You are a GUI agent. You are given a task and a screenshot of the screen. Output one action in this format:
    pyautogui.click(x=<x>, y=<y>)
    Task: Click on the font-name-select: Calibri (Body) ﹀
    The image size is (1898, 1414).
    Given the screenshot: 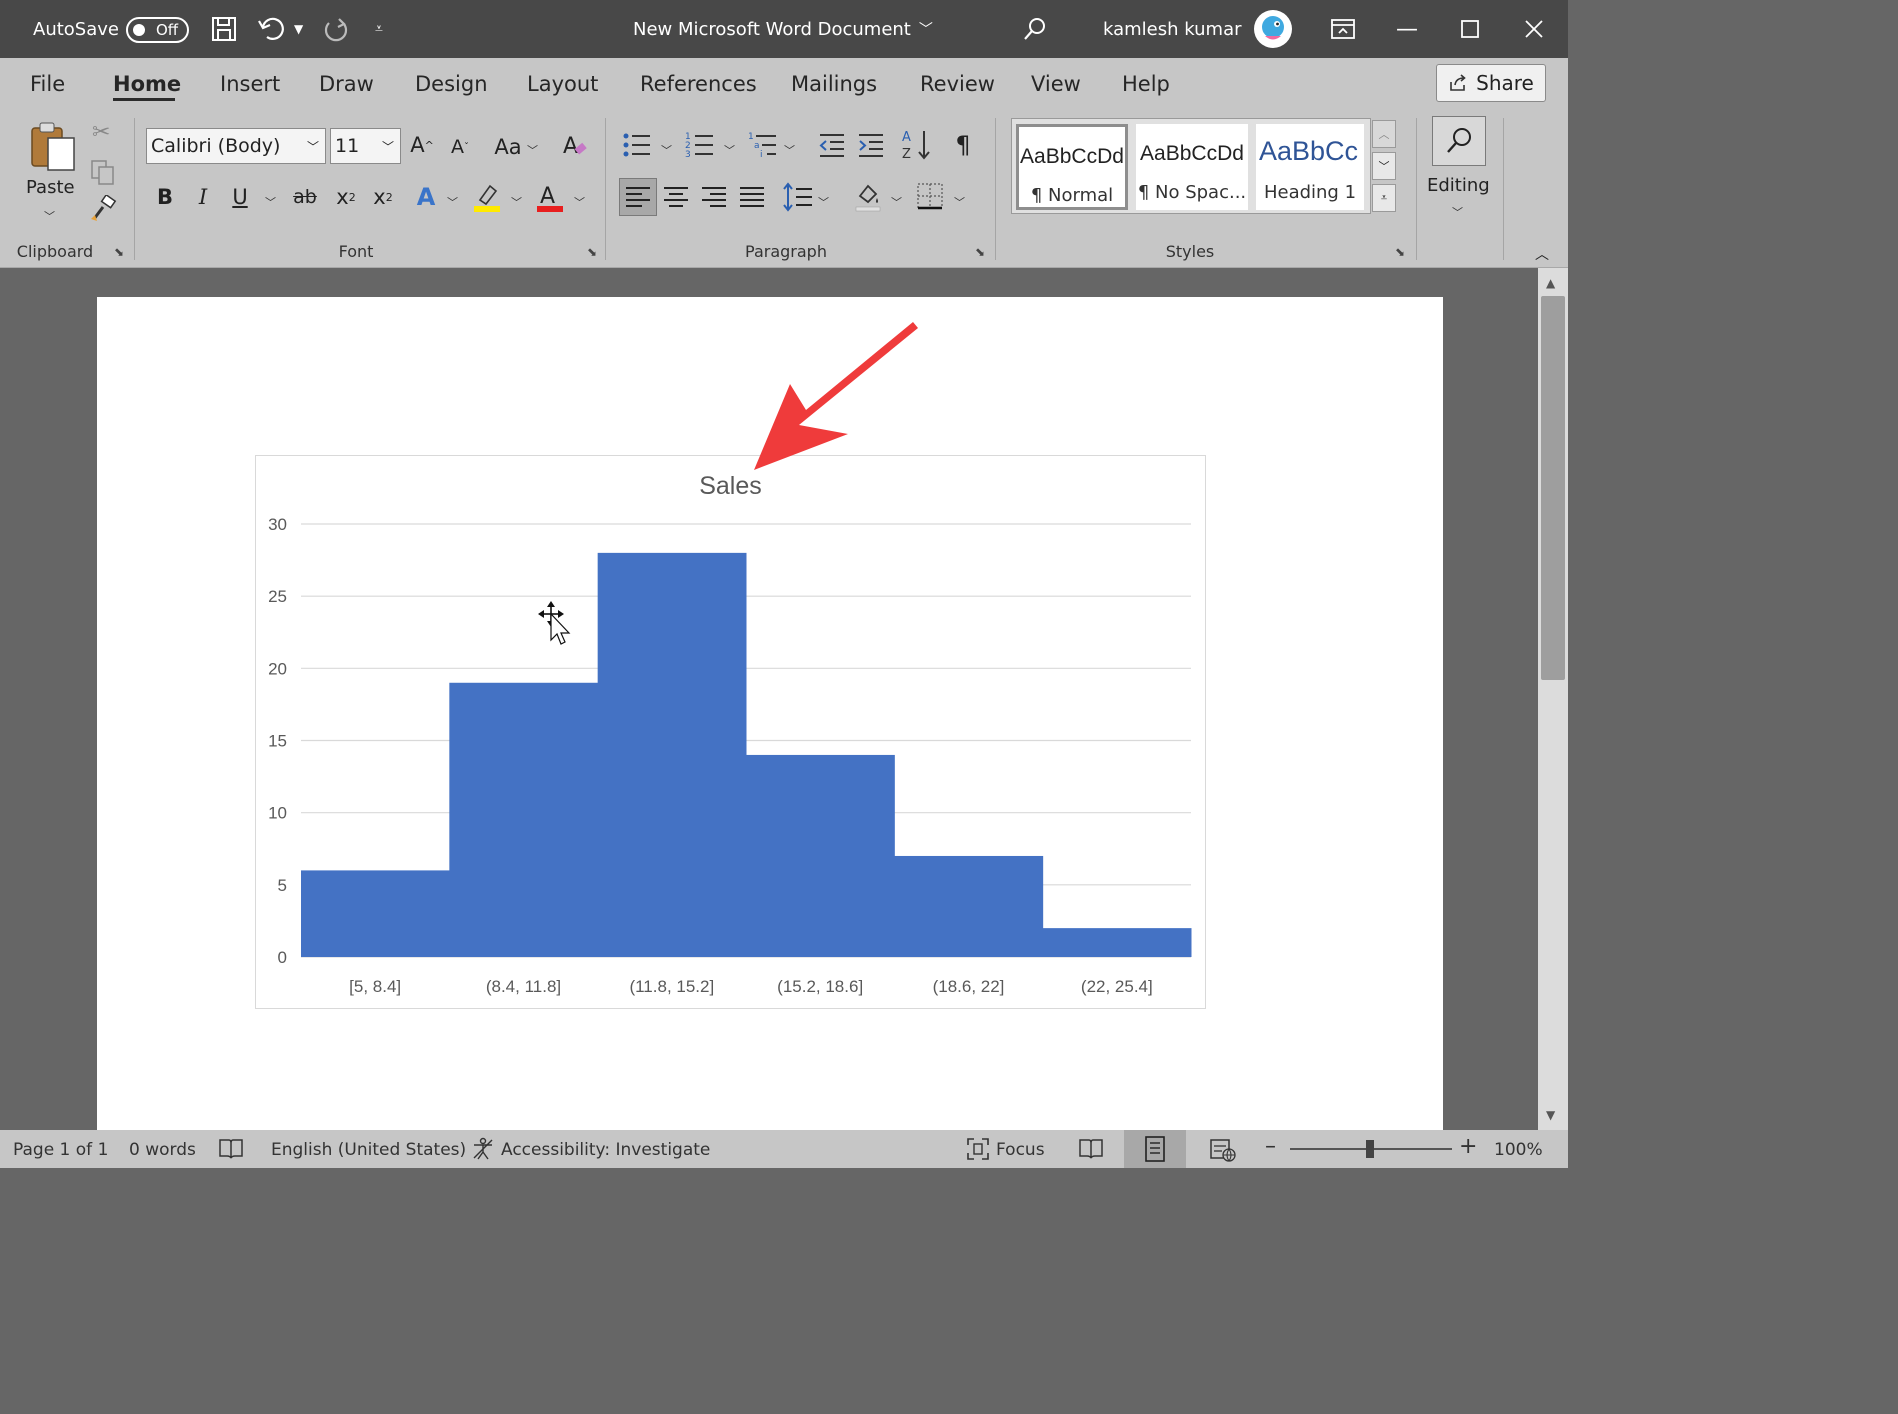 What is the action you would take?
    pyautogui.click(x=236, y=146)
    